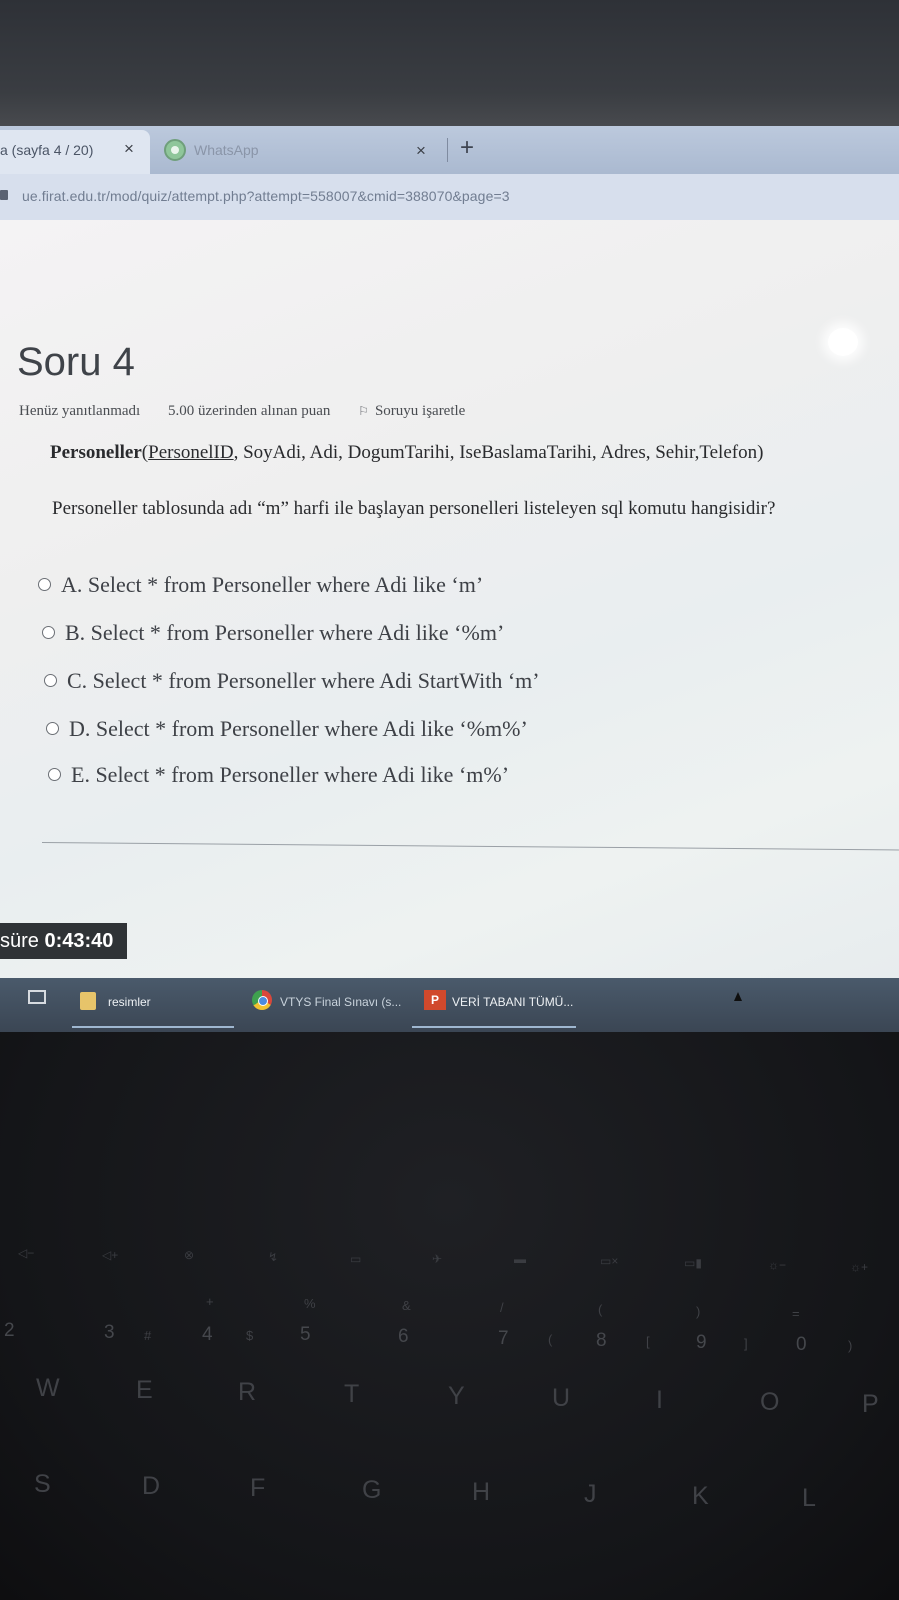 The height and width of the screenshot is (1600, 899). I want to click on battery-icon: ▭▮, so click(693, 1263).